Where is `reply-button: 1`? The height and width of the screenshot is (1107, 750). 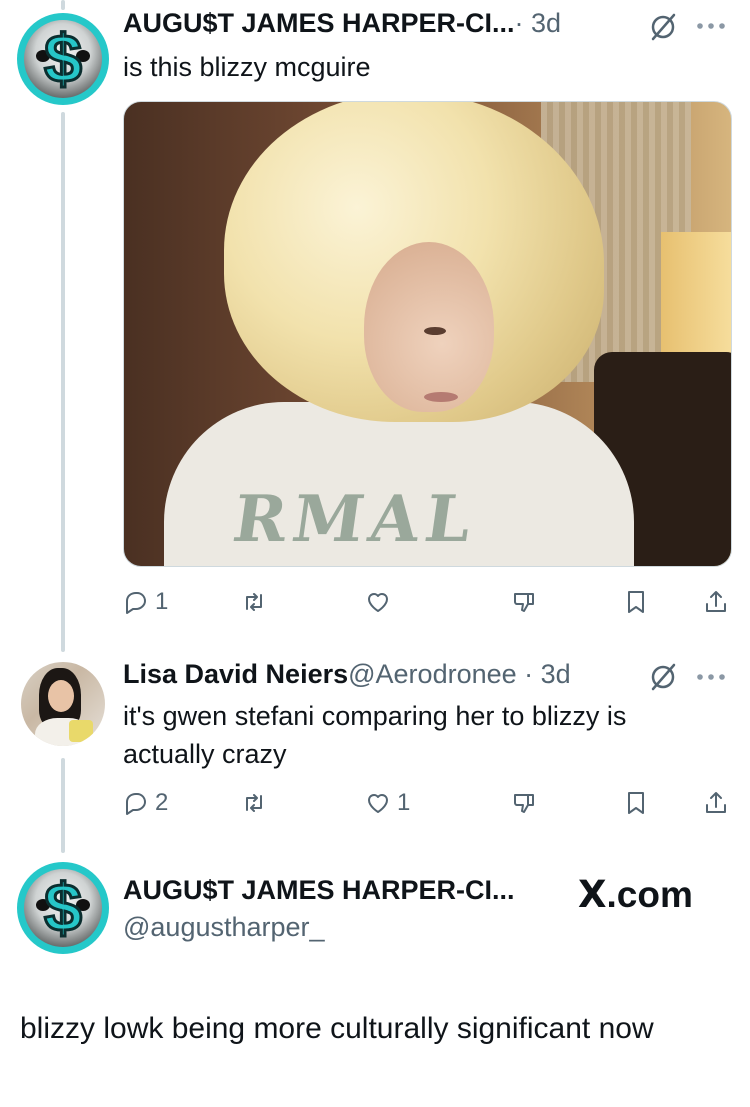
reply-button: 1 is located at coordinates (145, 602).